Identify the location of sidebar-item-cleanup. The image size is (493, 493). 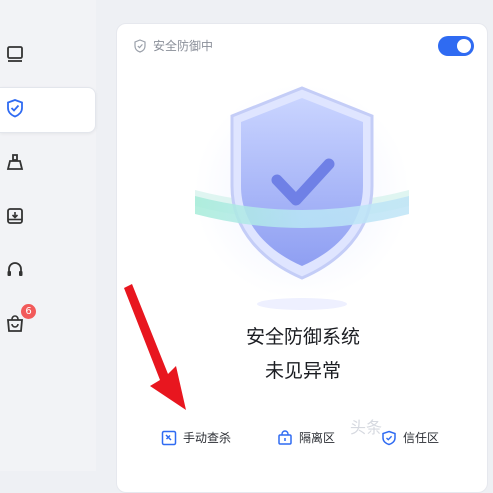
(48, 164).